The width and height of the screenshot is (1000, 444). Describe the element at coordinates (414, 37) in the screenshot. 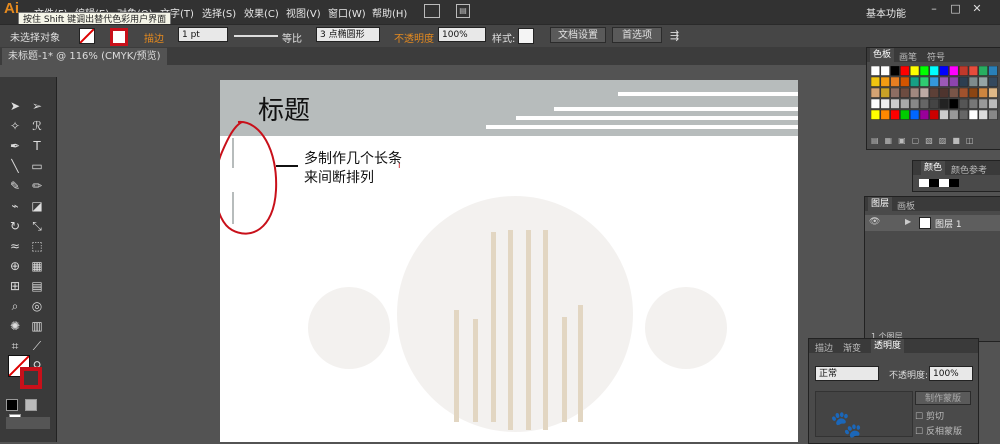

I see `opacity-label: 不透明度` at that location.